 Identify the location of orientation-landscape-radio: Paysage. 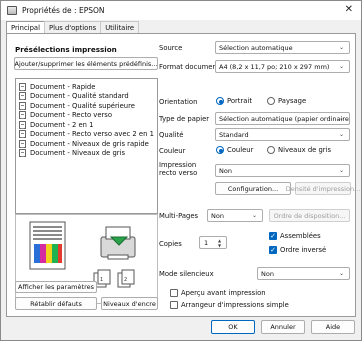
(286, 101).